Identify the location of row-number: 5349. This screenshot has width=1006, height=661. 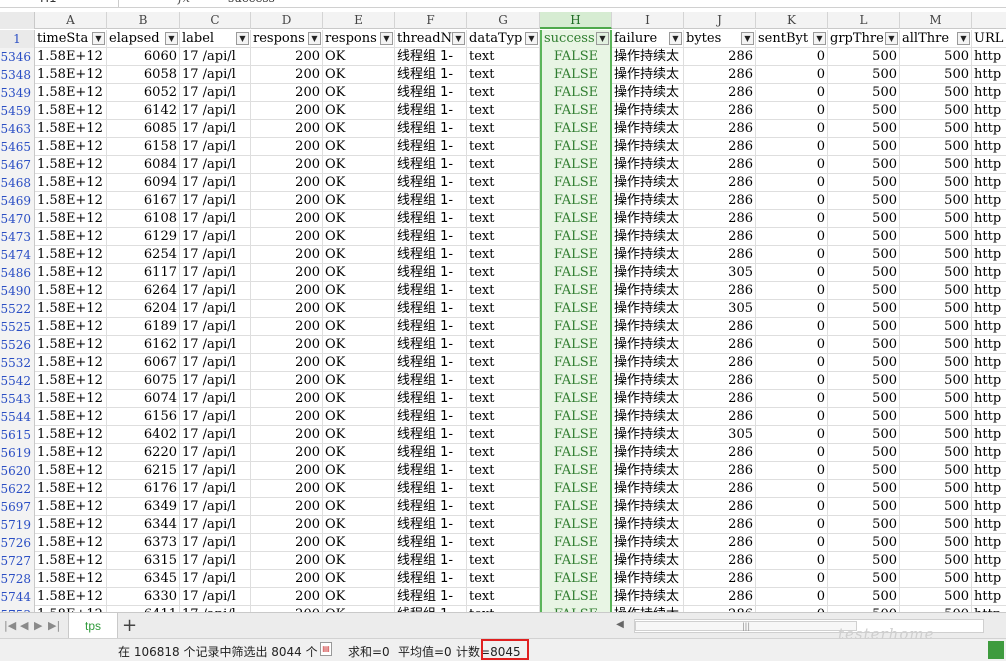
(17, 93).